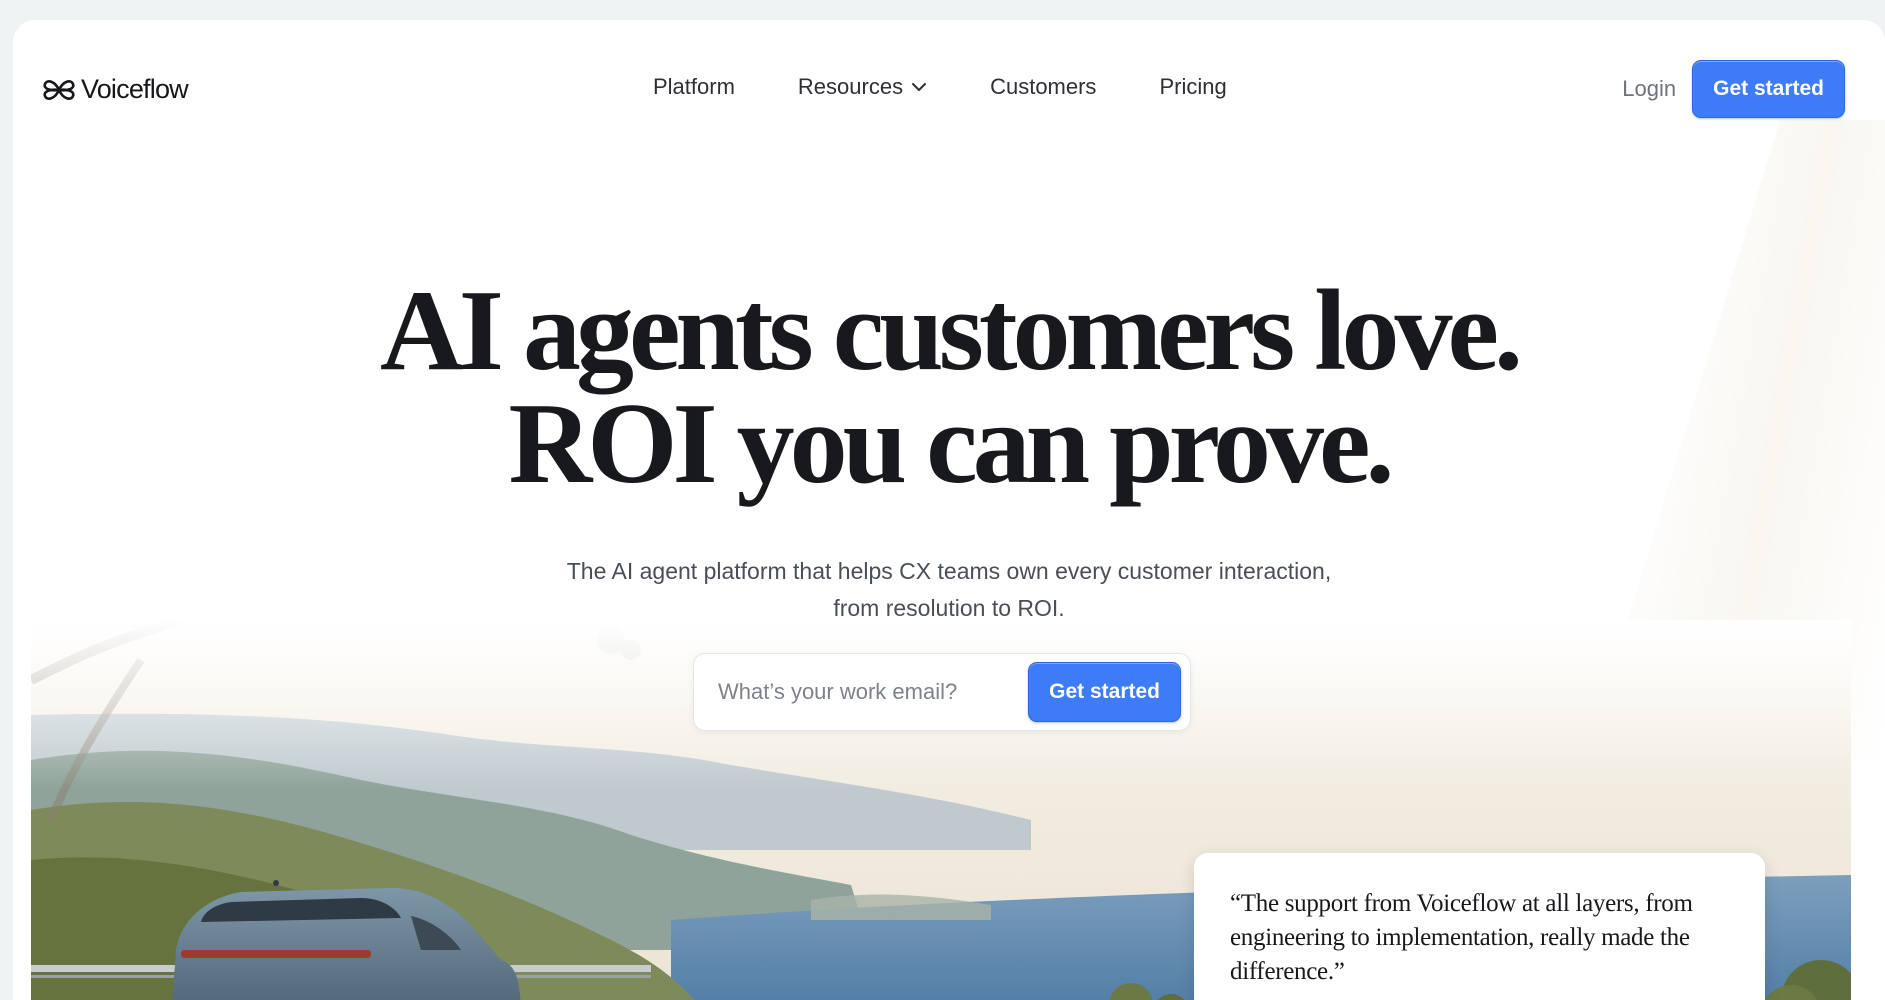 This screenshot has width=1885, height=1000. I want to click on logo-wordmark: Voiceflow, so click(135, 89).